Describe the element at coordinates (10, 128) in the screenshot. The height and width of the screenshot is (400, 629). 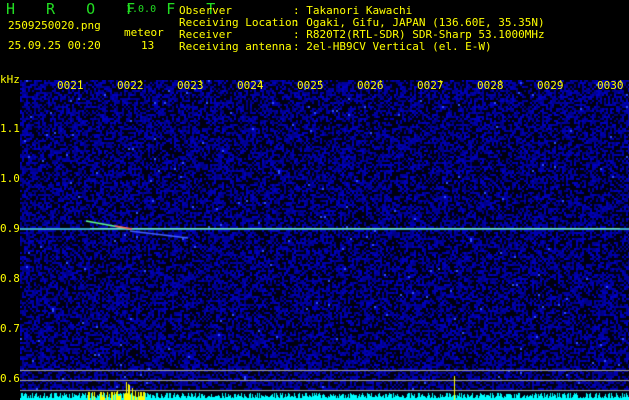
I see `y-tick-label: 1.1` at that location.